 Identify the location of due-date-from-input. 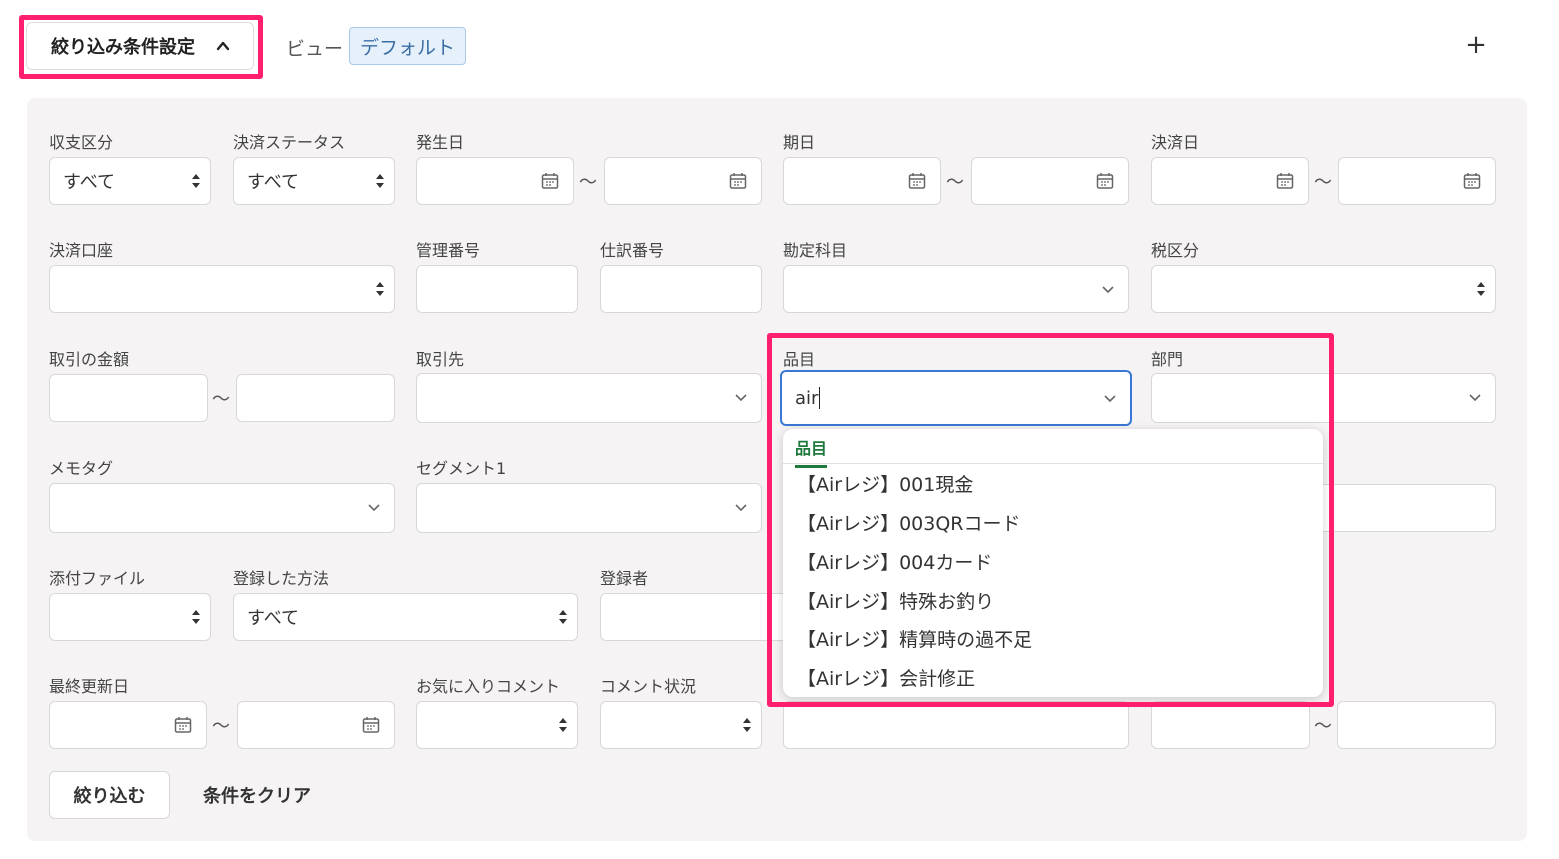
(862, 181).